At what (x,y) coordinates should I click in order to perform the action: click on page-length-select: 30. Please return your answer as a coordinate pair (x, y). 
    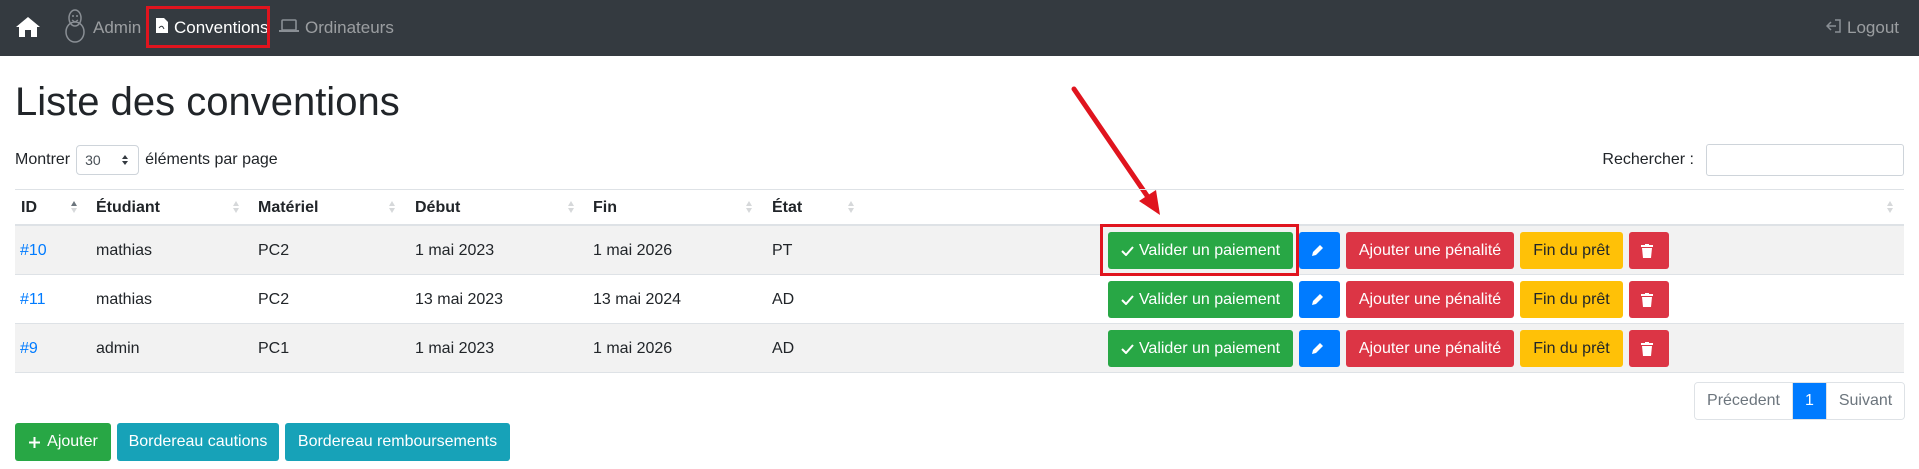
    Looking at the image, I should click on (108, 160).